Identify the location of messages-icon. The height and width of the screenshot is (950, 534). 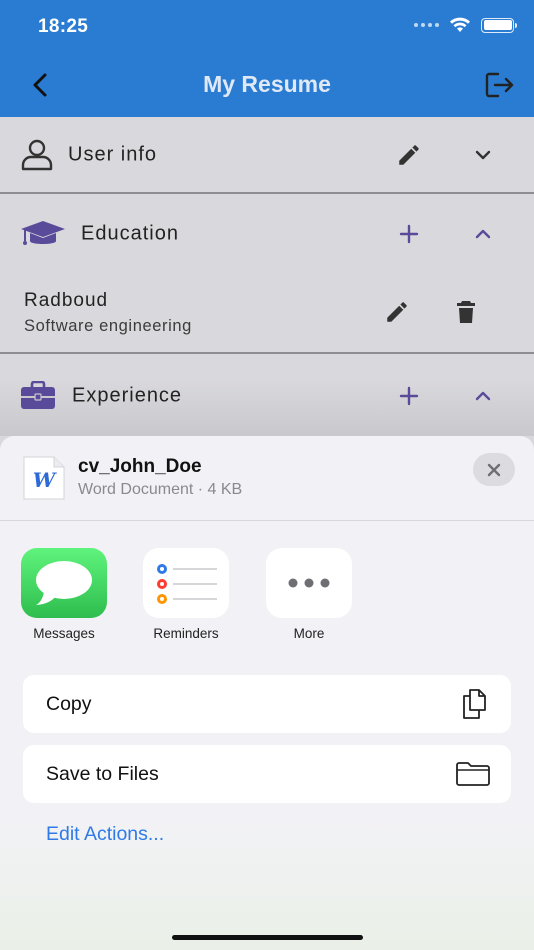
(64, 583).